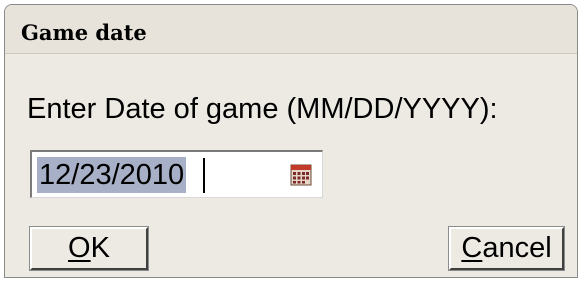 The height and width of the screenshot is (282, 583). What do you see at coordinates (472, 248) in the screenshot?
I see `cancel-mnemonic: C` at bounding box center [472, 248].